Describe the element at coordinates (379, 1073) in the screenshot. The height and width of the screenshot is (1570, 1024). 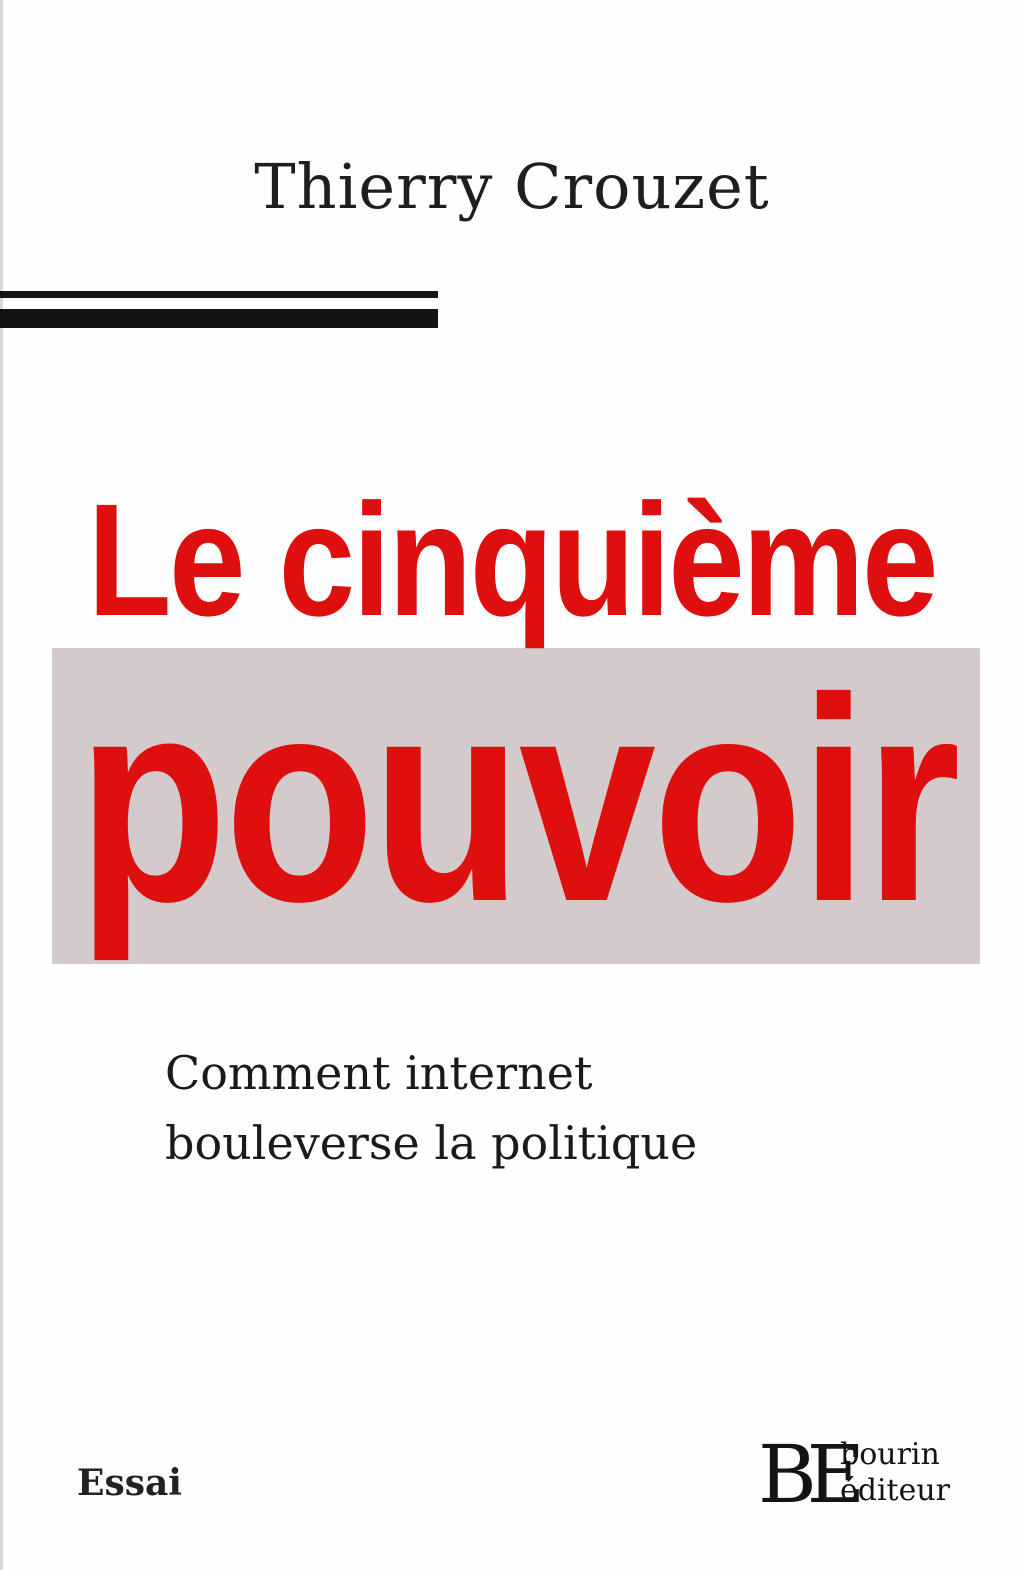
I see `subtitle-line-1: Comment internet` at that location.